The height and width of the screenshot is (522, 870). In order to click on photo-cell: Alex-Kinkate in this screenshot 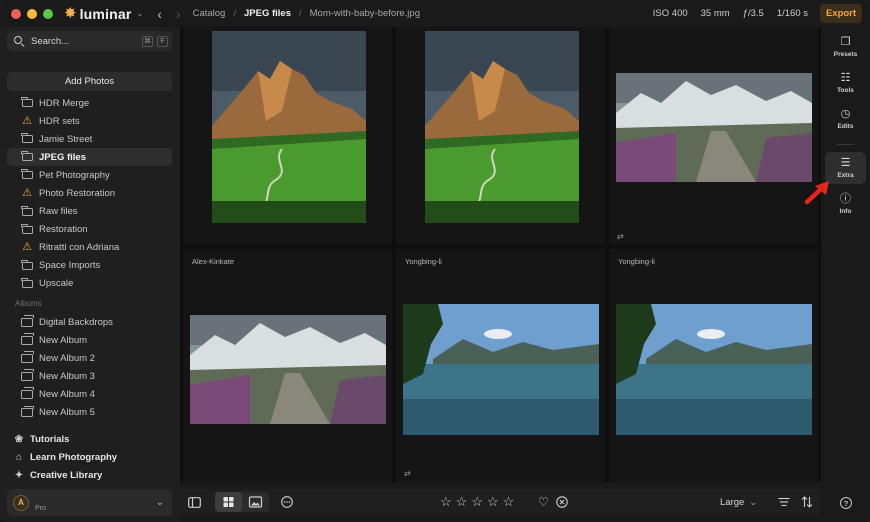, I will do `click(287, 365)`.